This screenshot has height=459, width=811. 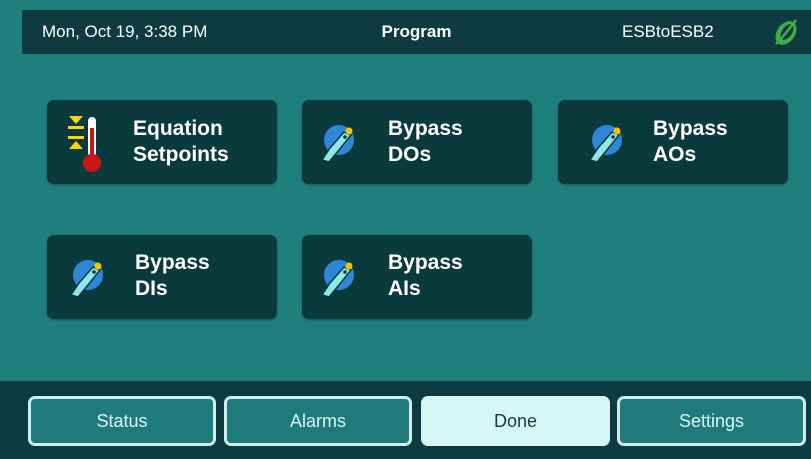 I want to click on tile-label-line2: AIs, so click(x=404, y=288).